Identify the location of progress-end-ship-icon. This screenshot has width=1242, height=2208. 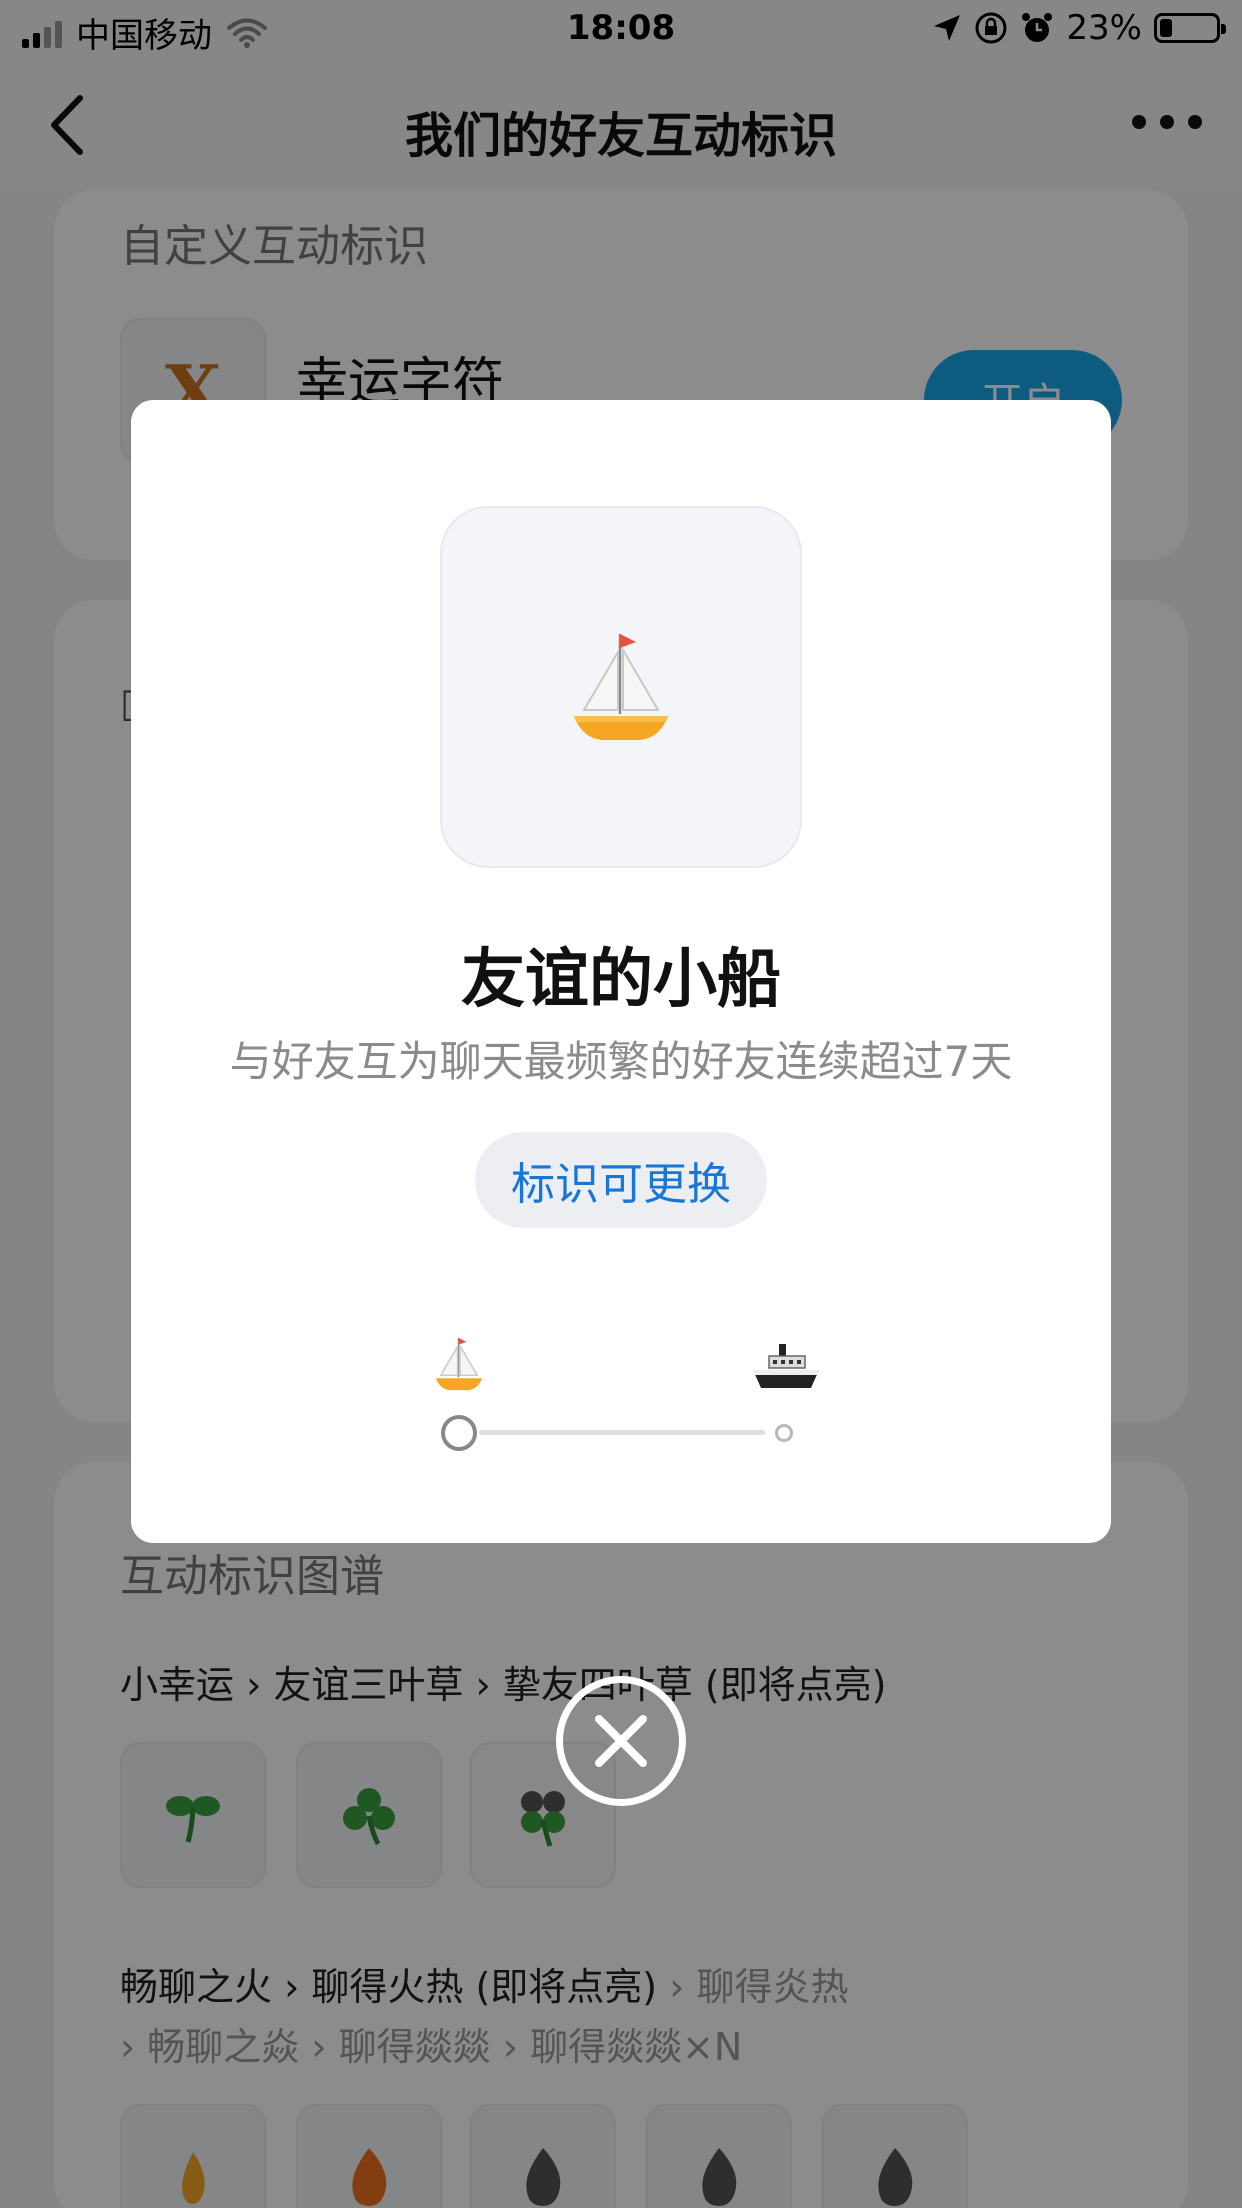
(786, 1366).